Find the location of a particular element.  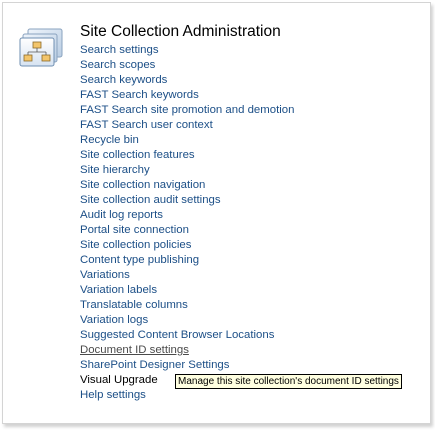

content-type-publishing-link: Content type publishing is located at coordinates (139, 260).